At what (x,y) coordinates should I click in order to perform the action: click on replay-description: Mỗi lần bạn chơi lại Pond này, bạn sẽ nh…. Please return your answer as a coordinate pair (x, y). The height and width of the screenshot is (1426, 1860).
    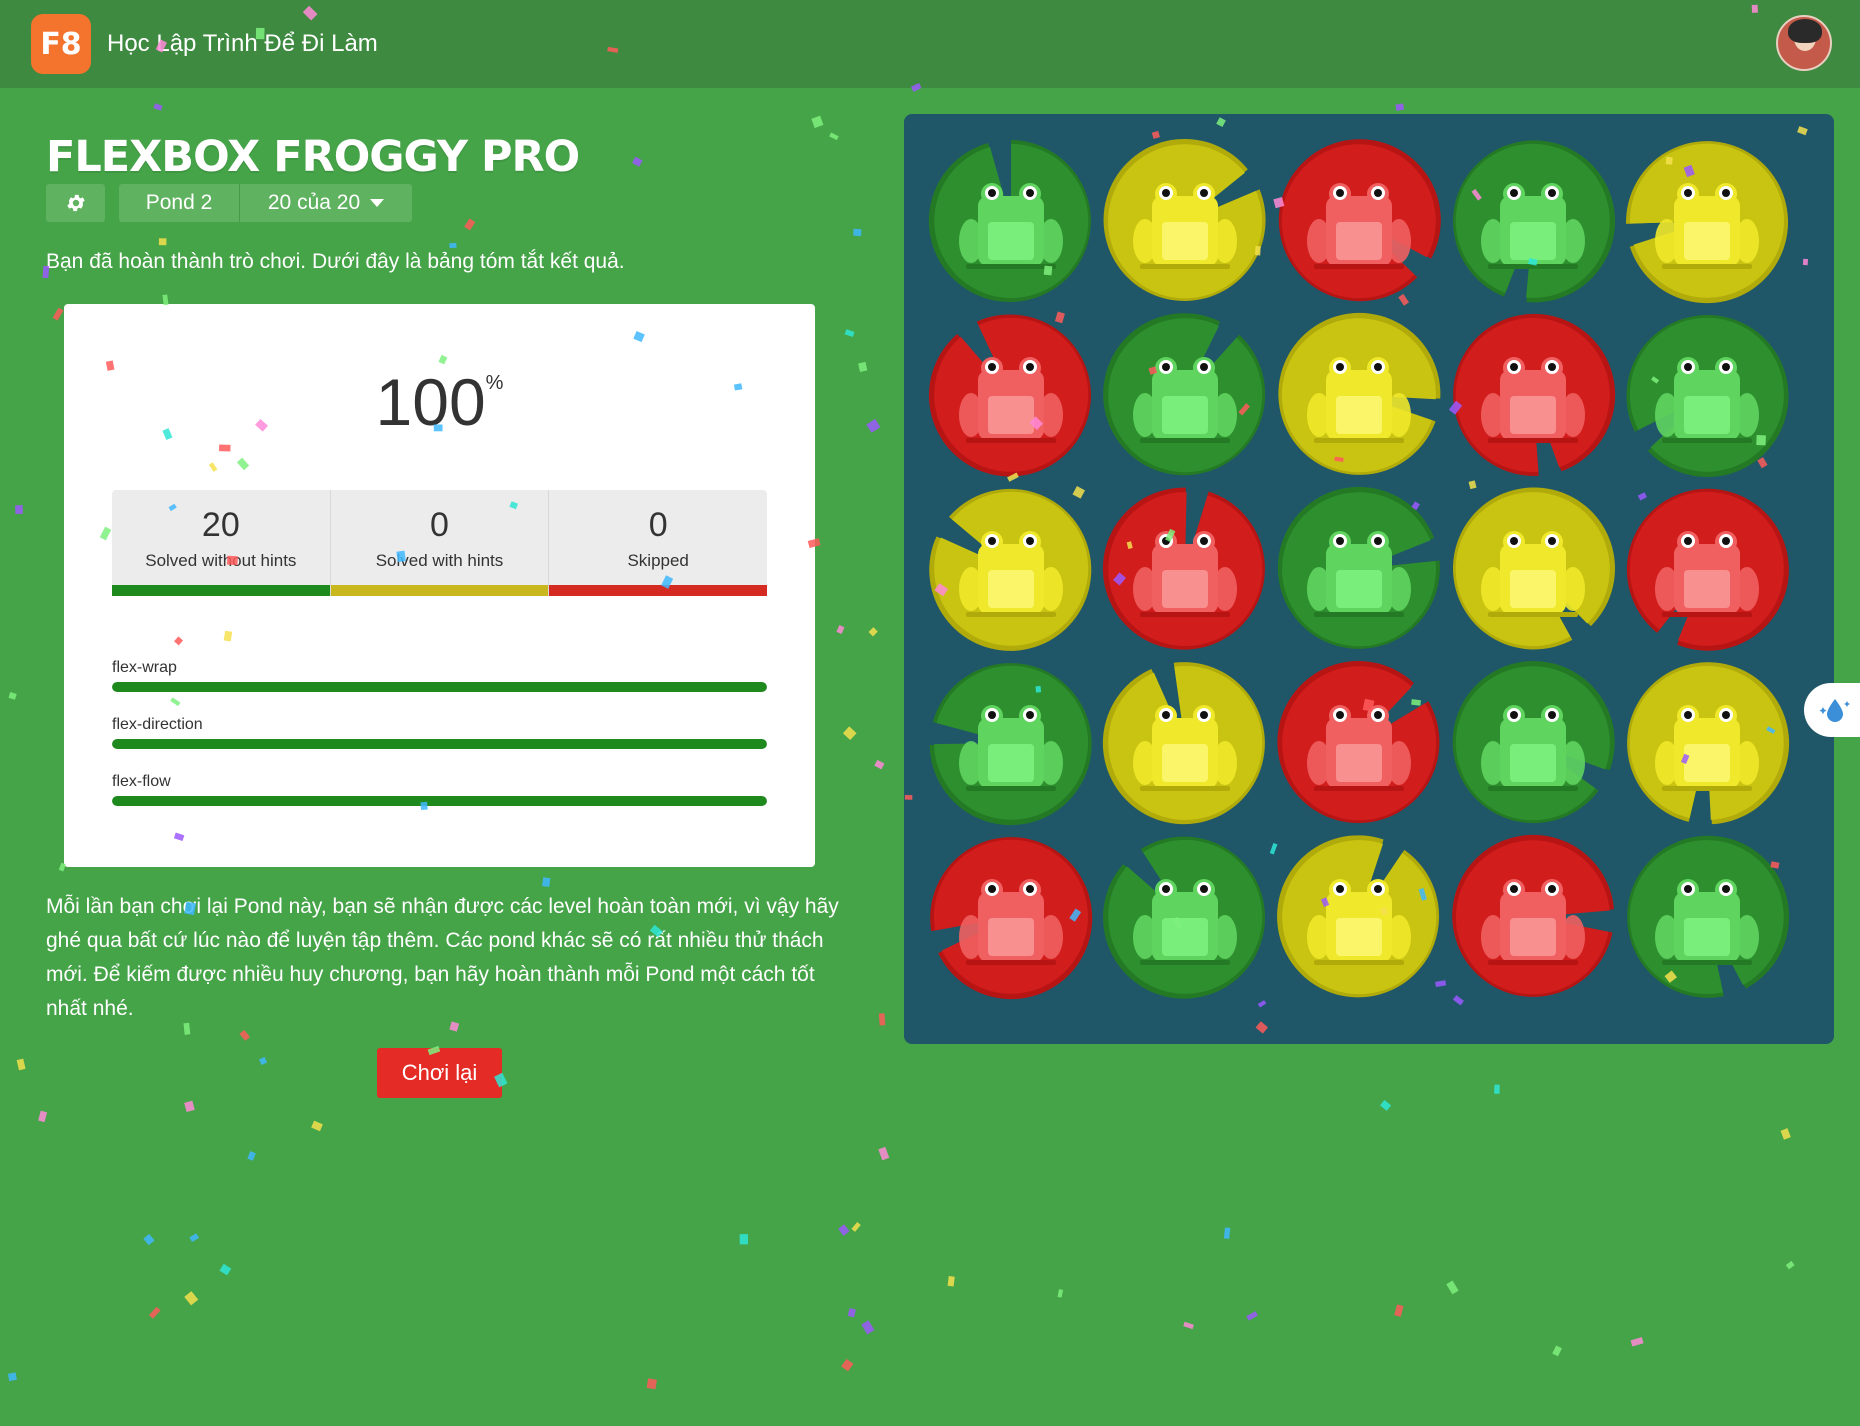
    Looking at the image, I should click on (442, 957).